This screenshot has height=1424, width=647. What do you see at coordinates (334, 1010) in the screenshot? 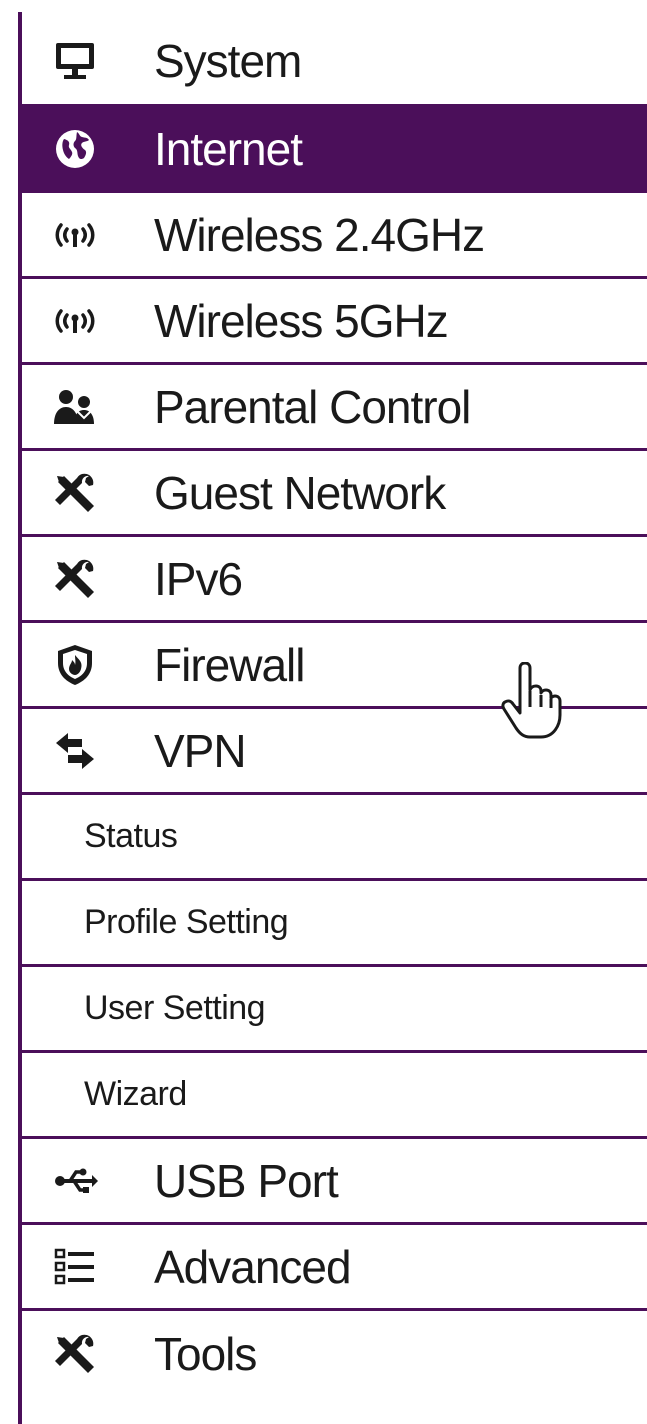
I see `submenu-item-user-setting: User Setting` at bounding box center [334, 1010].